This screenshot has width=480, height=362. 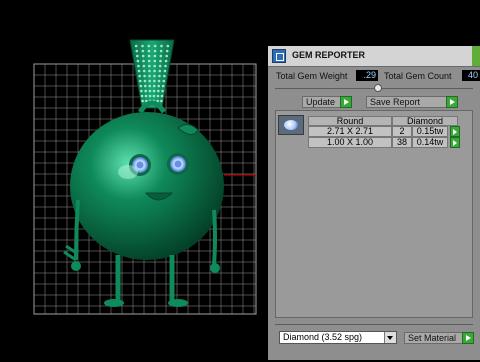 What do you see at coordinates (432, 338) in the screenshot?
I see `set-material-button-label: Set Material` at bounding box center [432, 338].